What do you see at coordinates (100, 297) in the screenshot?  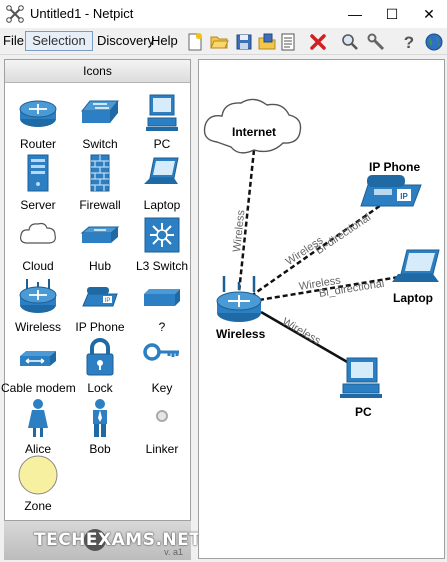 I see `ip-phone-icon: IP` at bounding box center [100, 297].